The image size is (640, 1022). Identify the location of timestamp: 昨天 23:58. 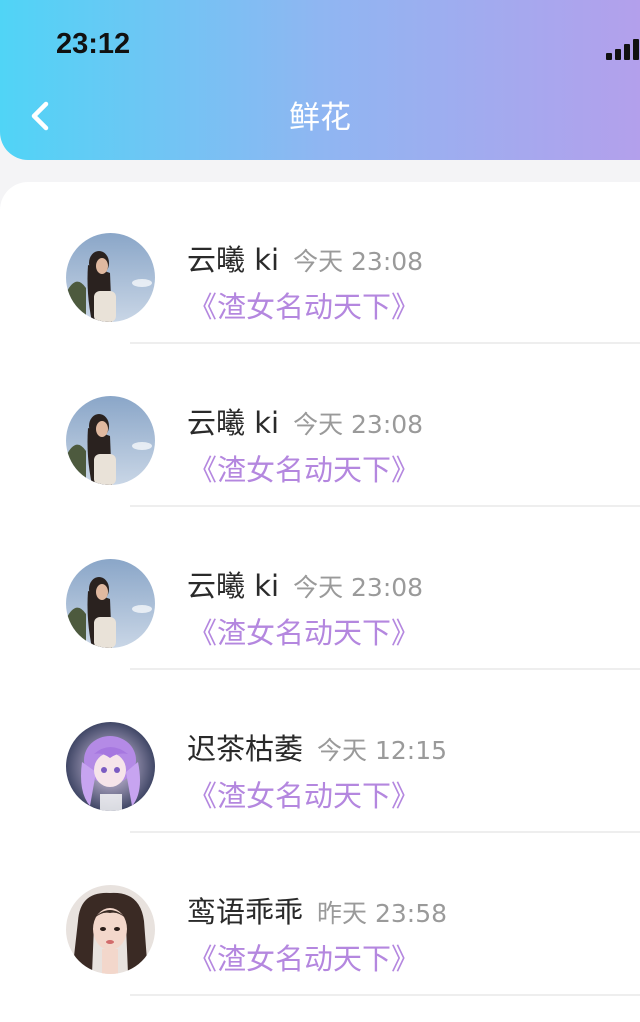
(382, 913).